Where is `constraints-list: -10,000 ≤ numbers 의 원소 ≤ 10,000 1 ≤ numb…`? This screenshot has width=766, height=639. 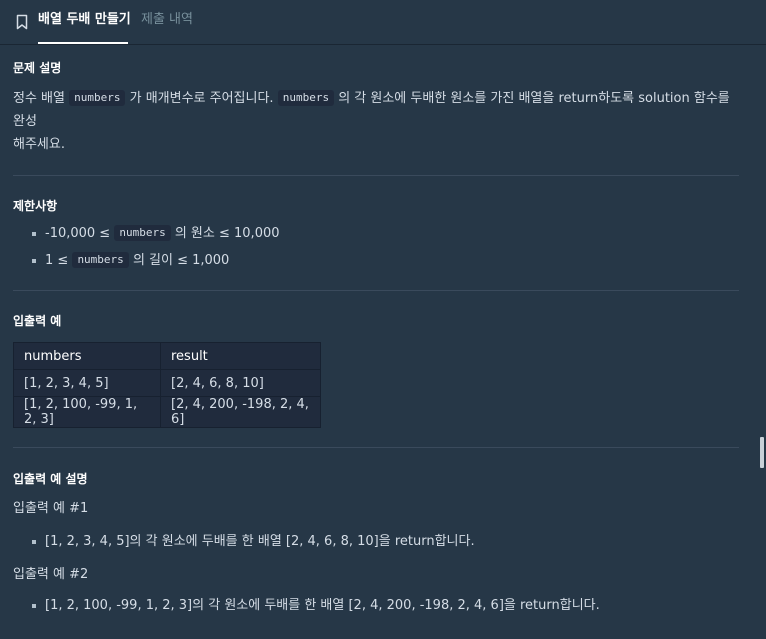 constraints-list: -10,000 ≤ numbers 의 원소 ≤ 10,000 1 ≤ numb… is located at coordinates (376, 247).